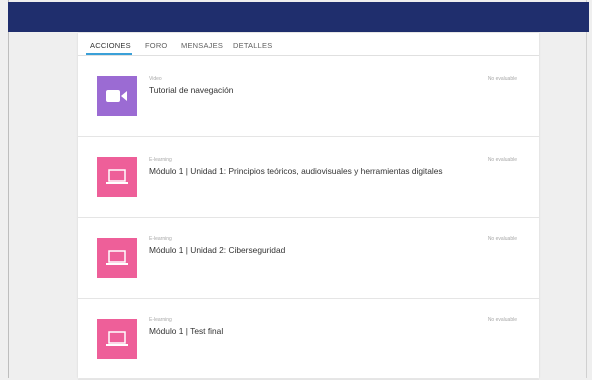 This screenshot has height=380, width=592. What do you see at coordinates (186, 331) in the screenshot?
I see `activity-title: Módulo 1 | Test final` at bounding box center [186, 331].